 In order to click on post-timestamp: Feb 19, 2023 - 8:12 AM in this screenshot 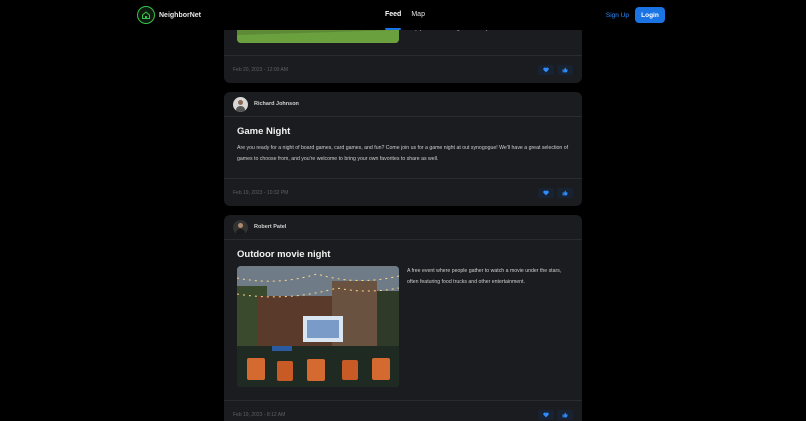, I will do `click(259, 414)`.